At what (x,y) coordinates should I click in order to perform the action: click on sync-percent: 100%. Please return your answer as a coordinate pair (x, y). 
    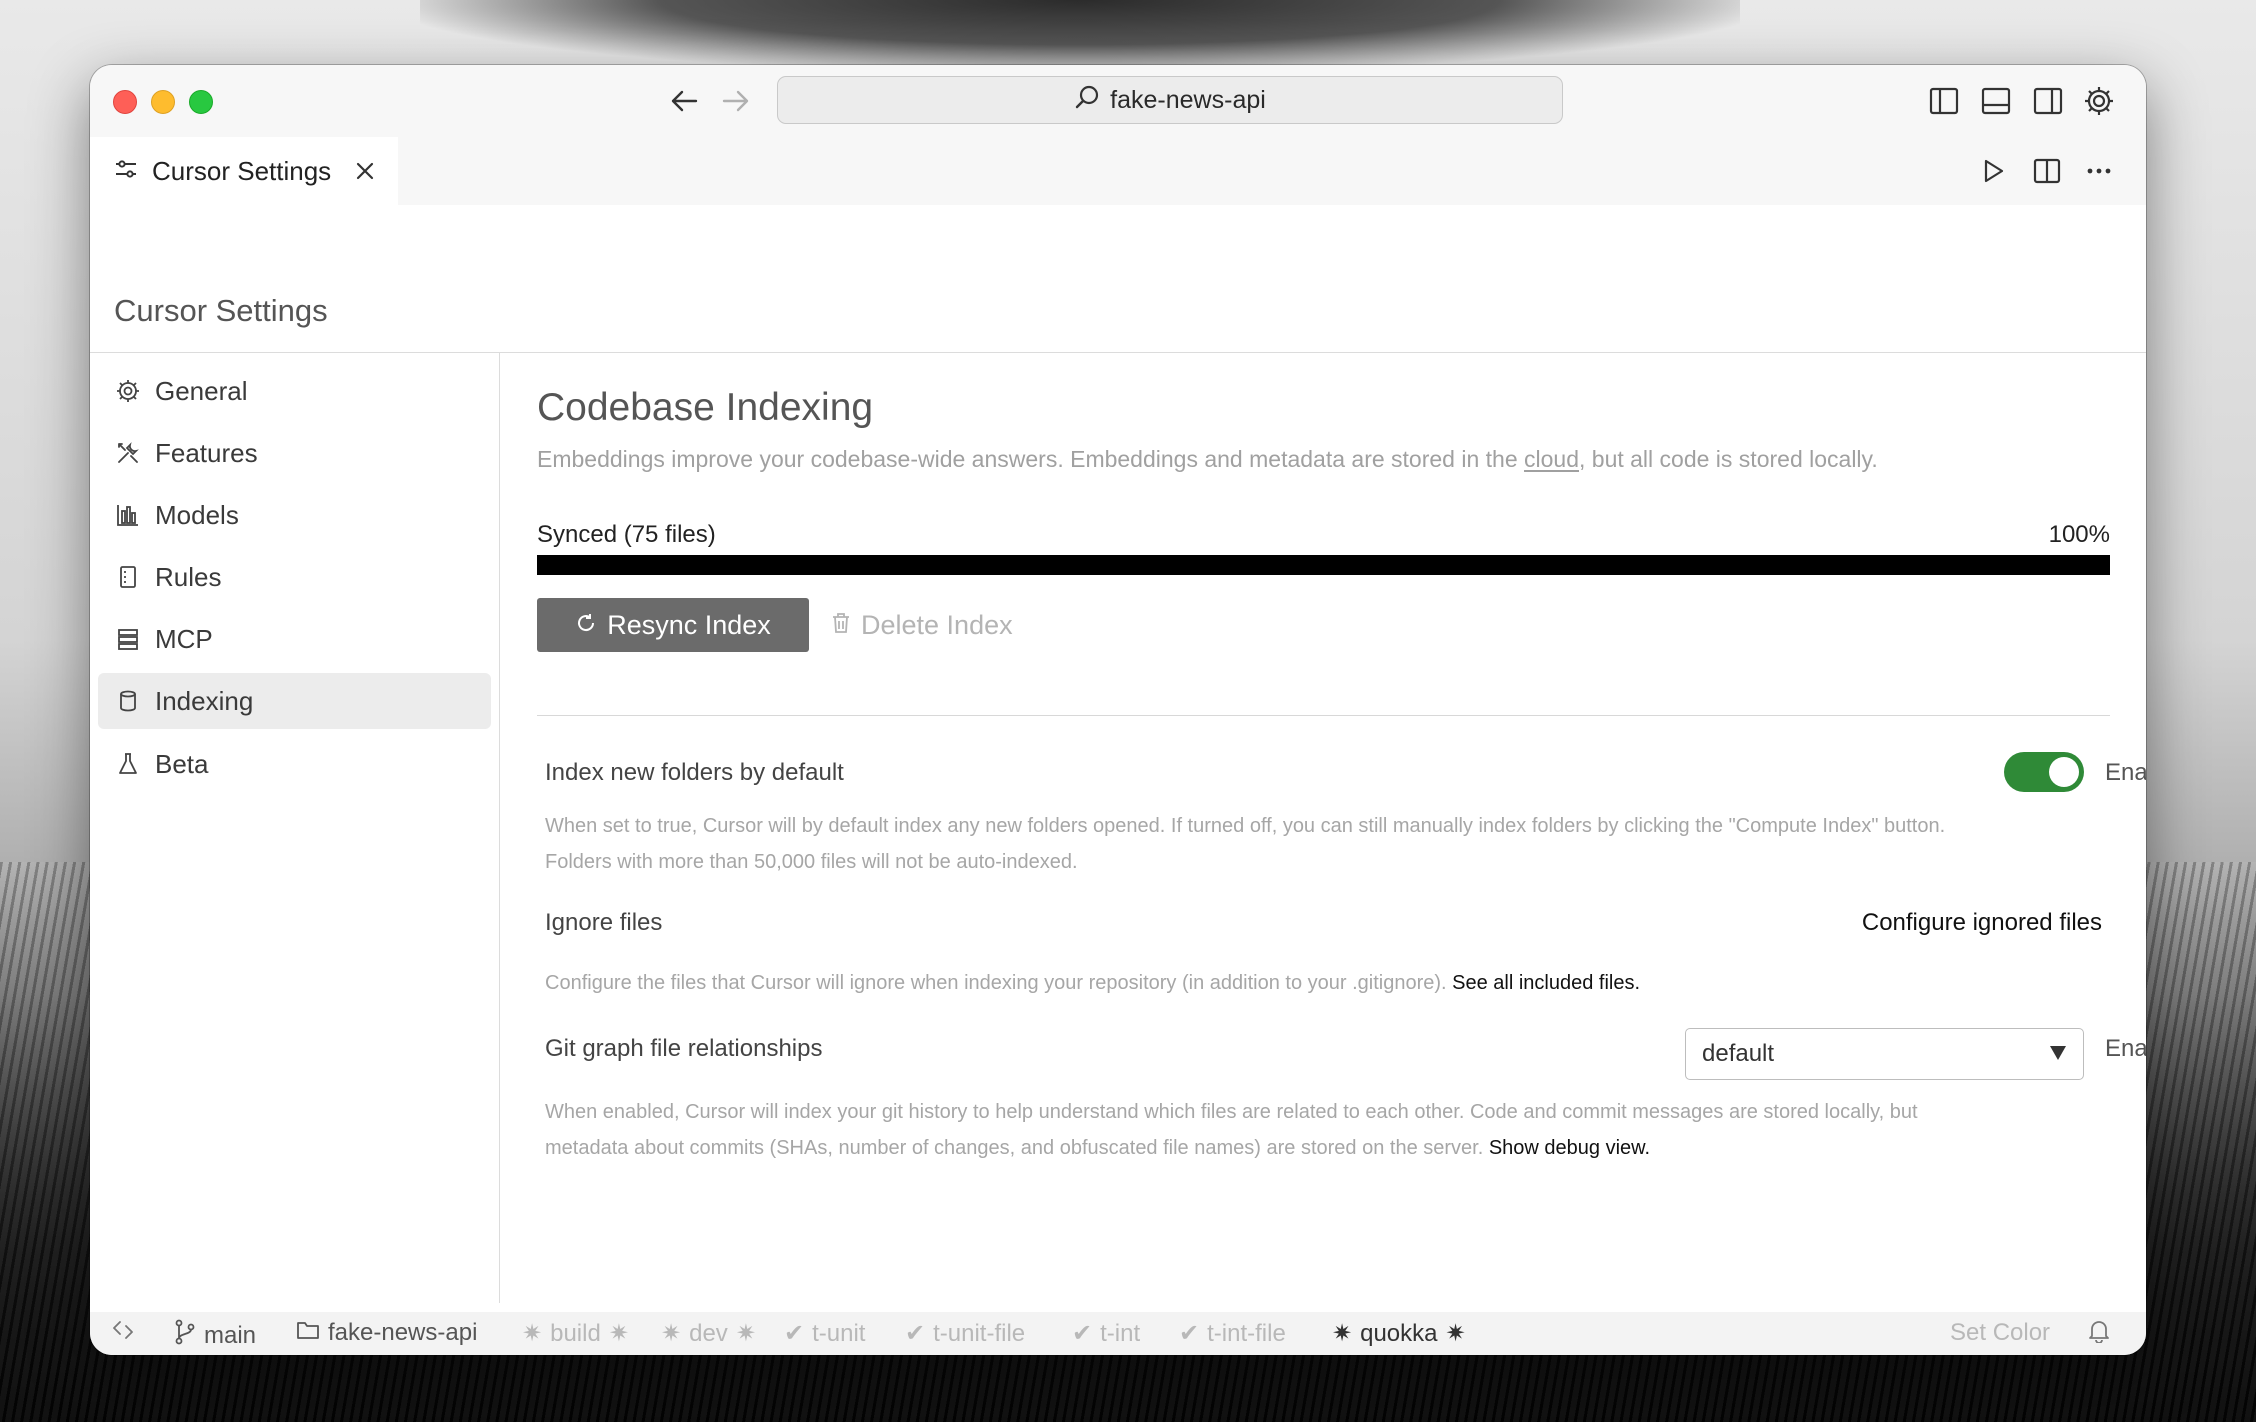
    Looking at the image, I should click on (2079, 534).